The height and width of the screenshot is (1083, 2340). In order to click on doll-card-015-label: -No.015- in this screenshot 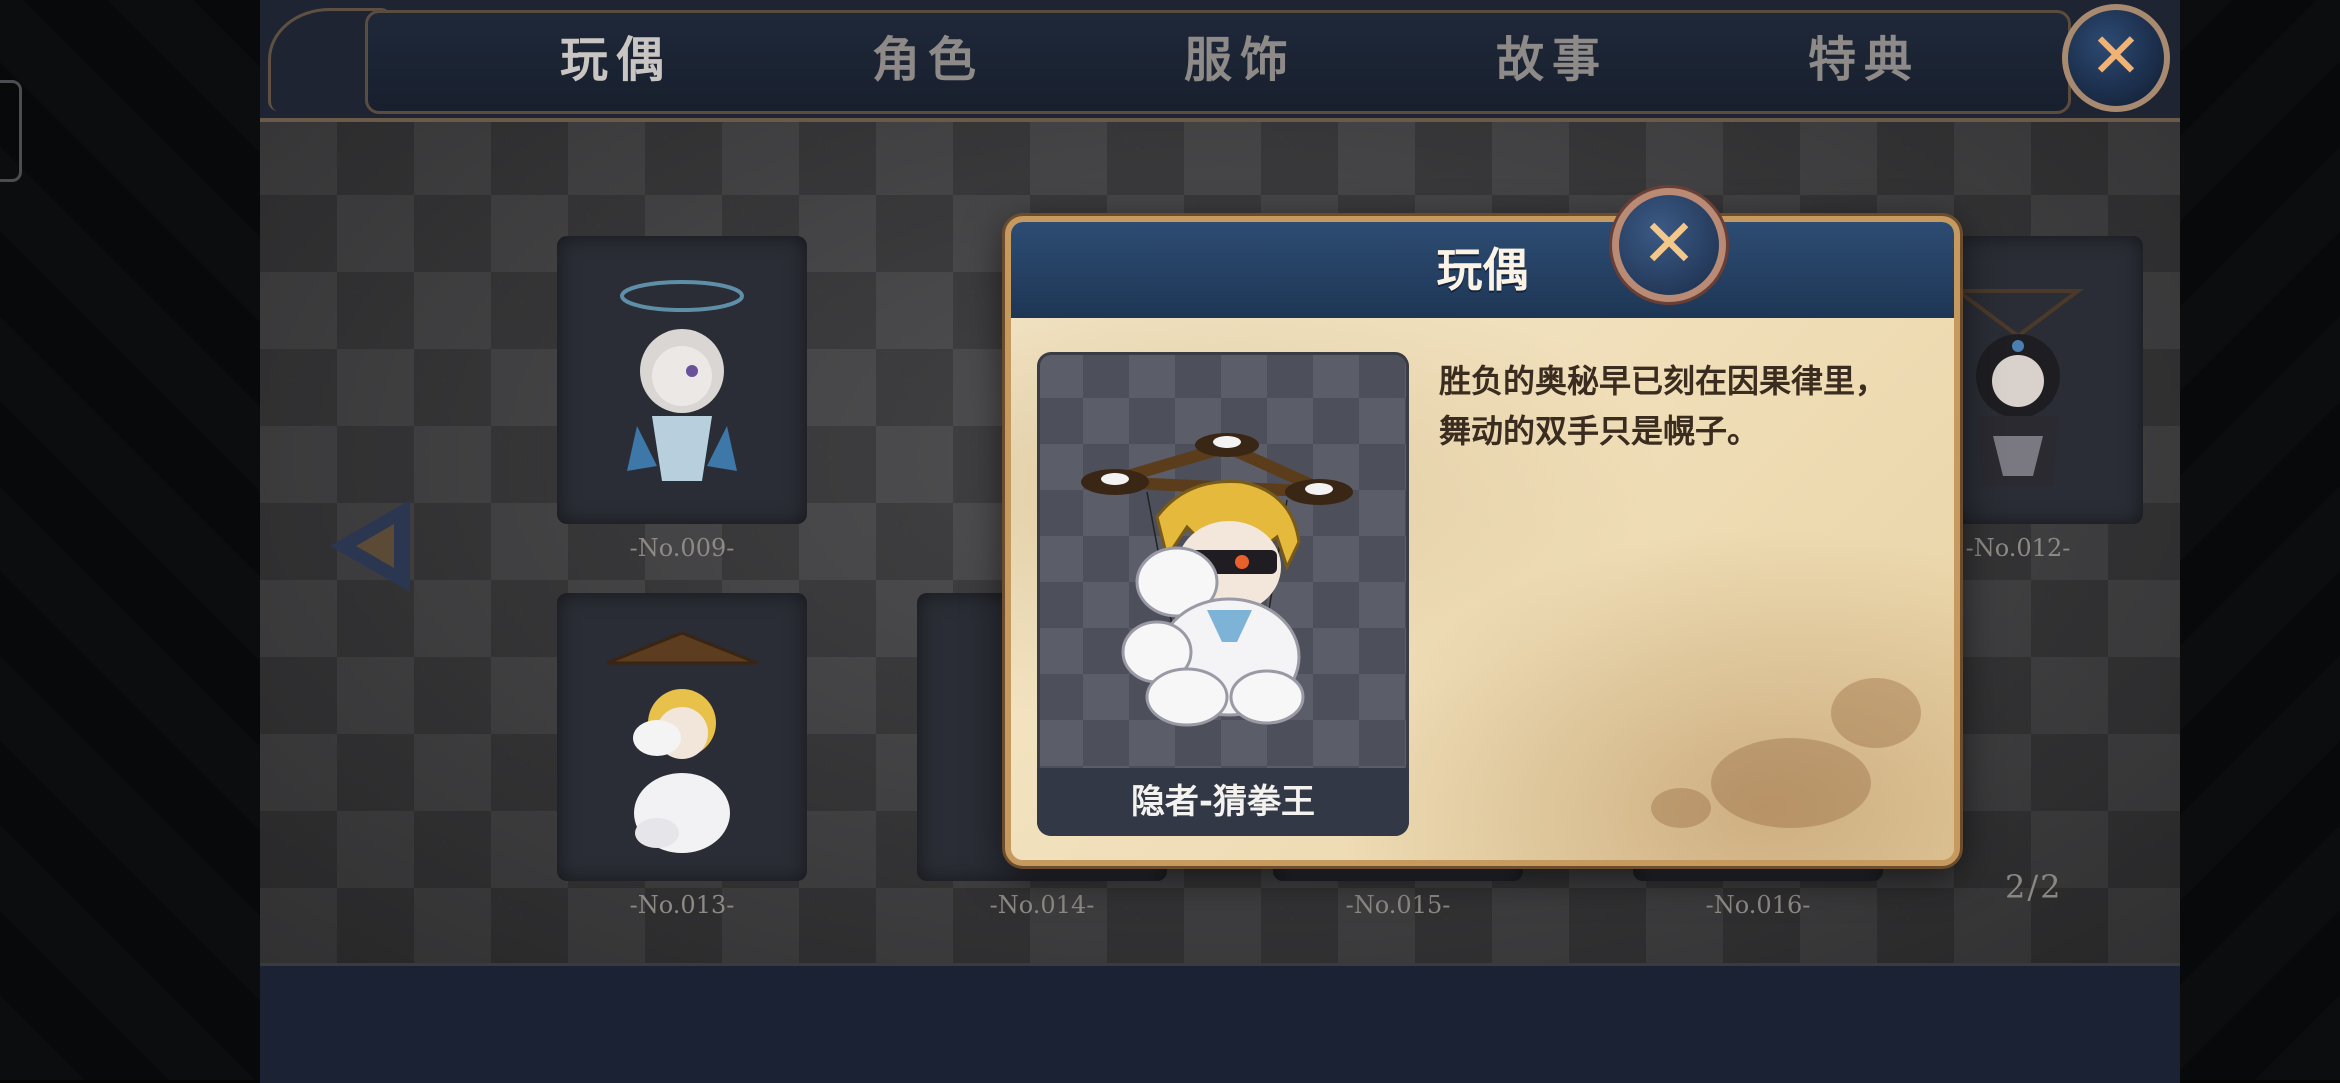, I will do `click(1398, 905)`.